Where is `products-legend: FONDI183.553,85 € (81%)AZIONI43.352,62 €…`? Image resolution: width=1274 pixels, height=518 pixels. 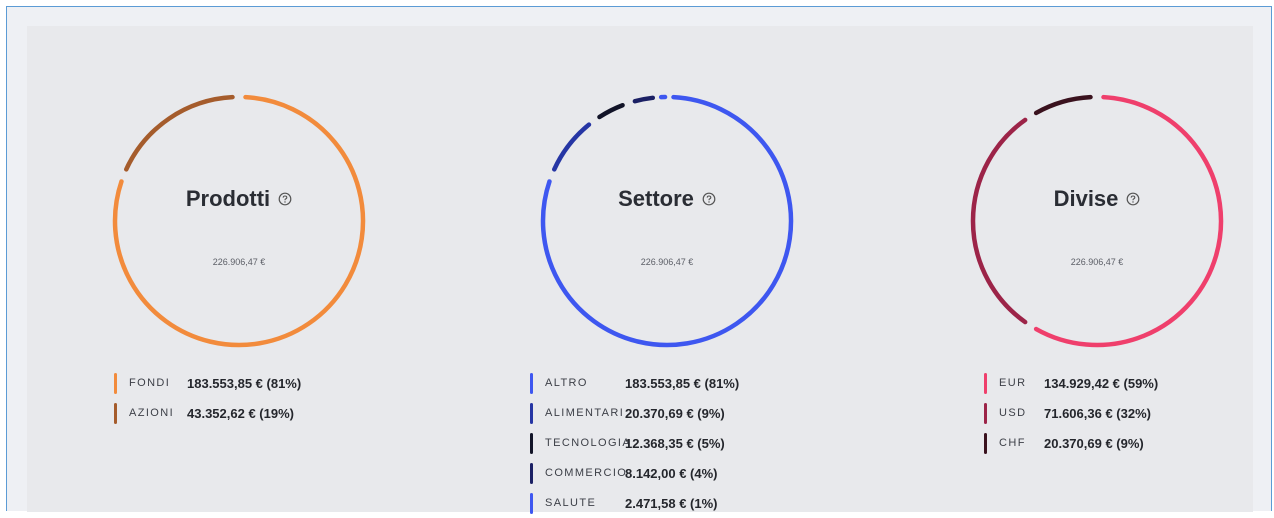 products-legend: FONDI183.553,85 € (81%)AZIONI43.352,62 €… is located at coordinates (207, 398).